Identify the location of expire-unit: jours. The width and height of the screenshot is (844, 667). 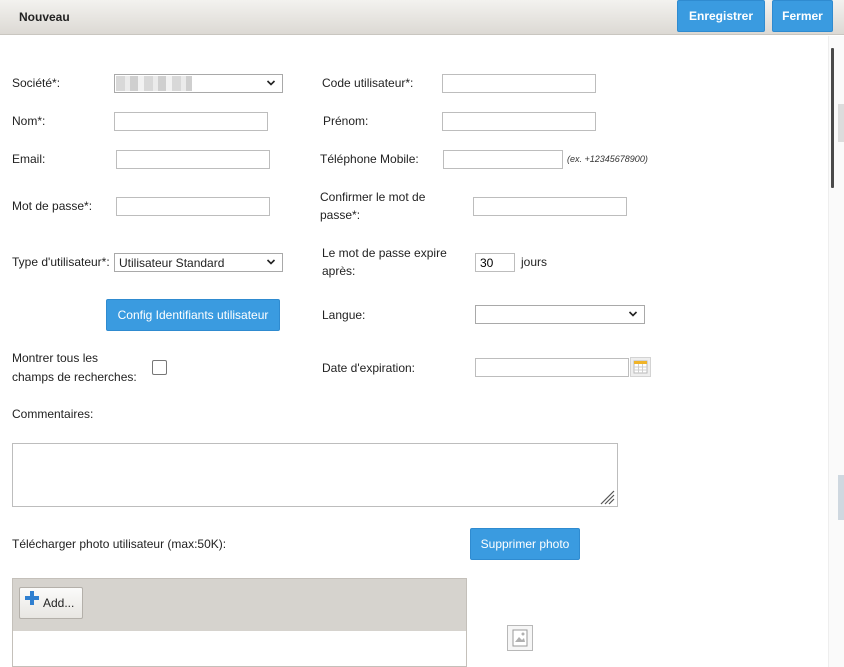
(534, 262).